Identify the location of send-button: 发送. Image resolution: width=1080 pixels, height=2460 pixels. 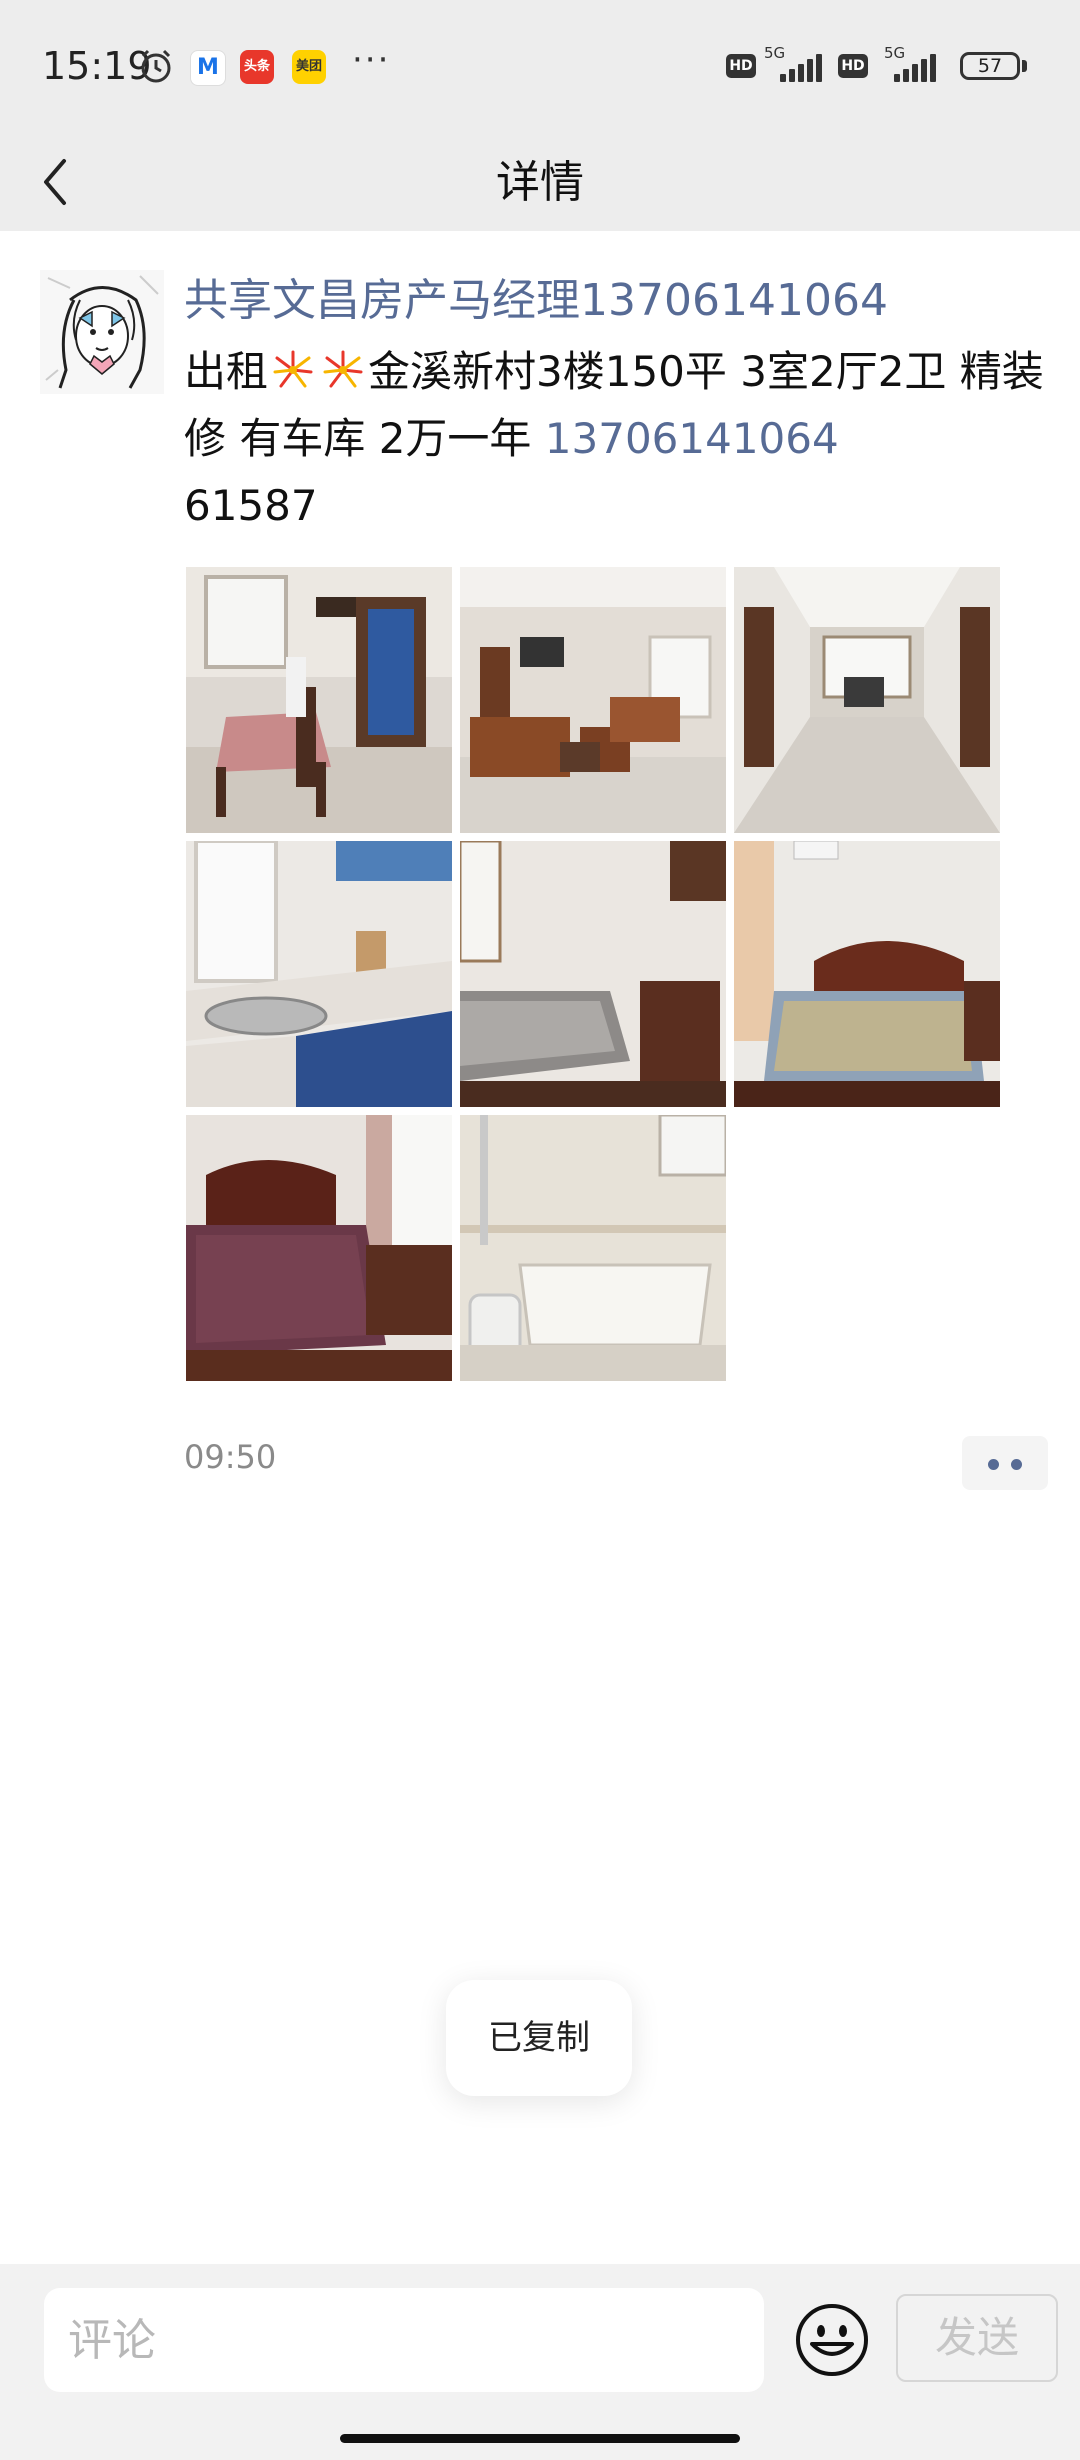
(977, 2338).